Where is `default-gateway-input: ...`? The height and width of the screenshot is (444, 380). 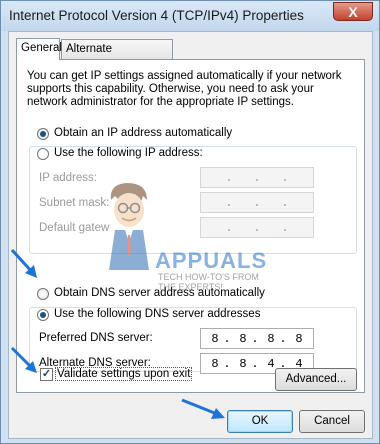
default-gateway-input: ... is located at coordinates (257, 227).